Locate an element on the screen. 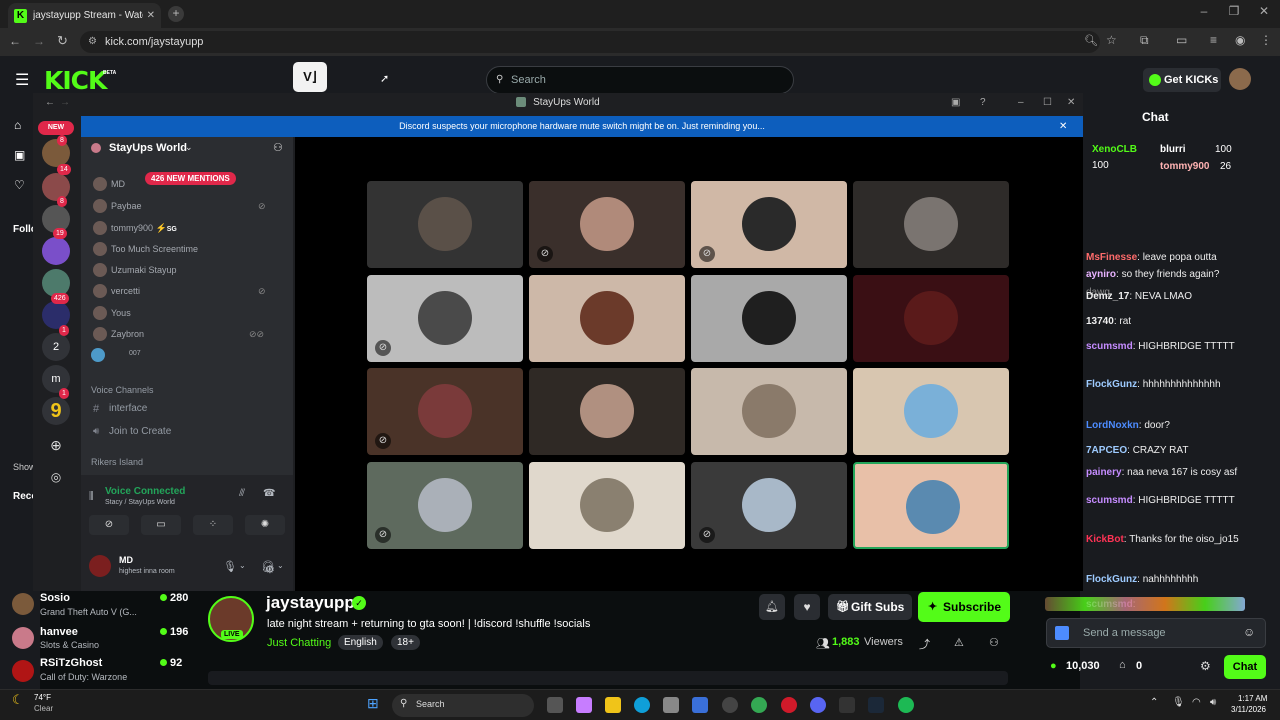 Image resolution: width=1280 pixels, height=720 pixels. kick-search-input: ⚲ Search is located at coordinates (640, 80).